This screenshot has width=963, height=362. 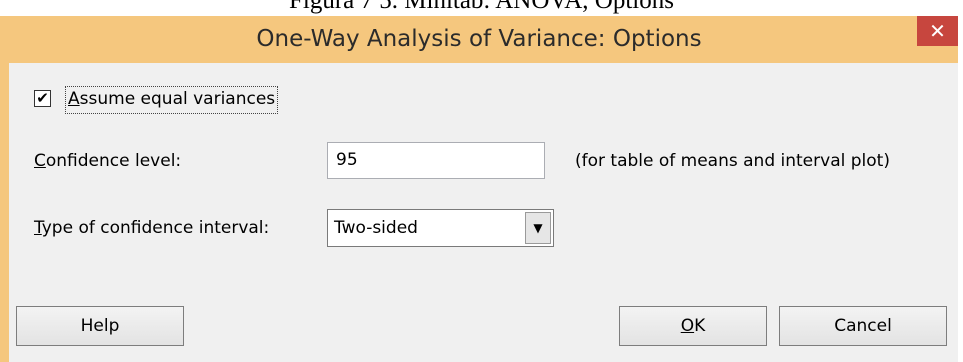 I want to click on interval-type-value: Two-sided, so click(x=376, y=228).